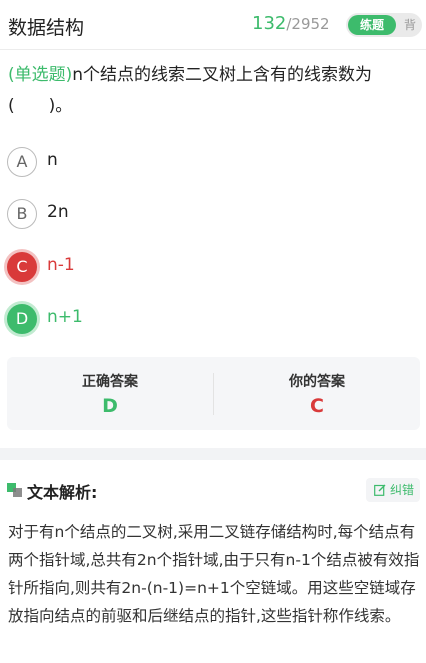 This screenshot has height=663, width=426. What do you see at coordinates (310, 24) in the screenshot?
I see `progress-total: 2952` at bounding box center [310, 24].